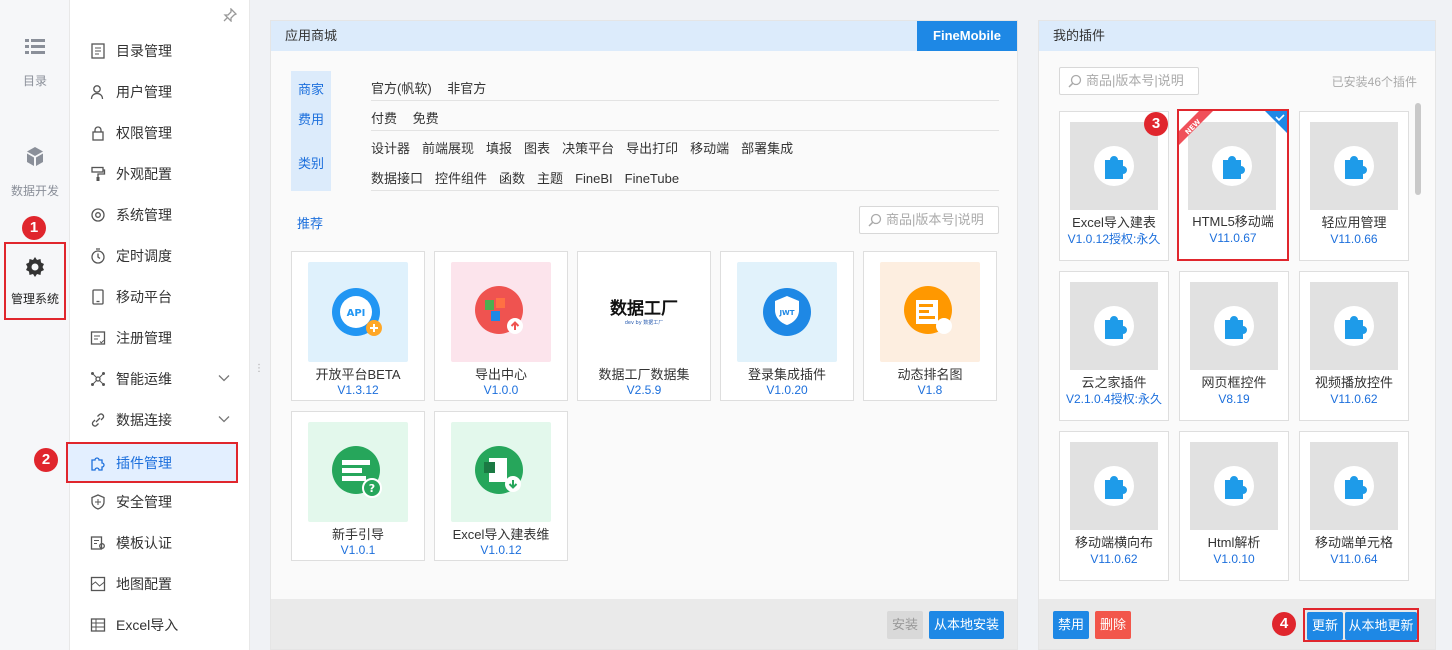  Describe the element at coordinates (1113, 542) in the screenshot. I see `plugin-name: 移动端横向布` at that location.